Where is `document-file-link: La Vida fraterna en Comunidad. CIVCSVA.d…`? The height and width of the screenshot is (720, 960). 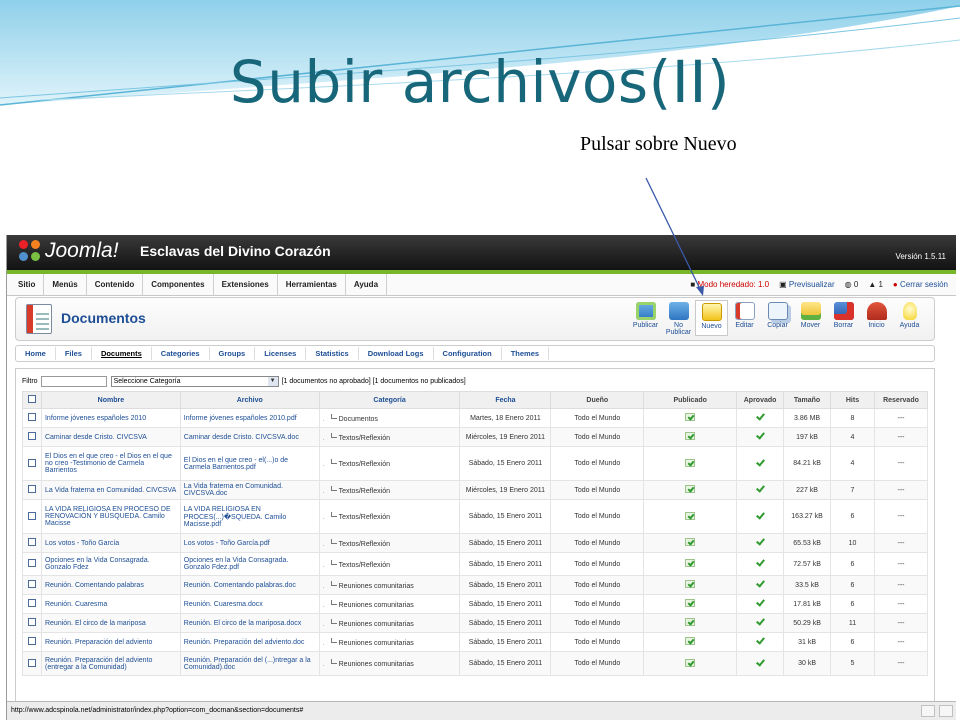 document-file-link: La Vida fraterna en Comunidad. CIVCSVA.d… is located at coordinates (249, 490).